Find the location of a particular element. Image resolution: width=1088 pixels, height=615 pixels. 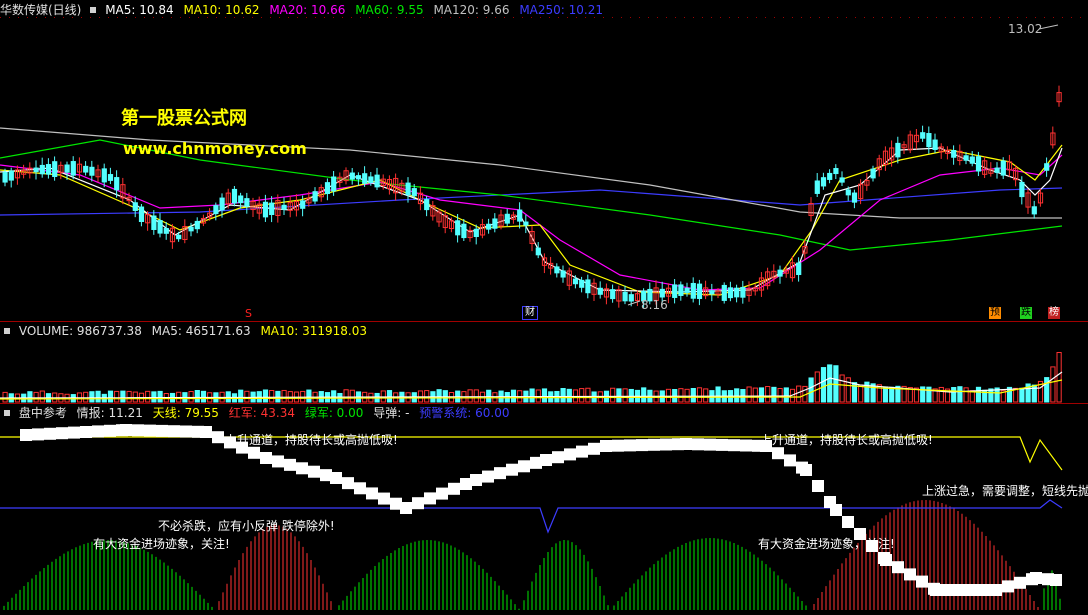

watermark-url: www.chnmoney.com is located at coordinates (215, 148).